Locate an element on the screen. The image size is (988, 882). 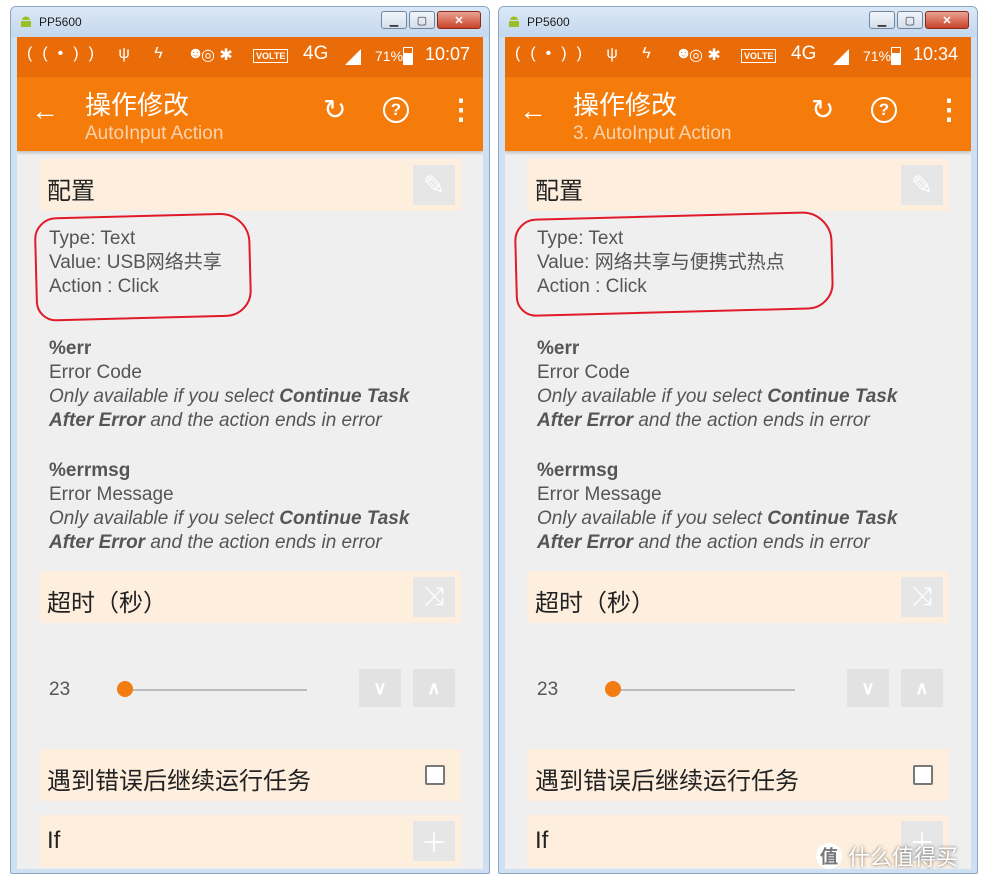
config-value: Value: 网络共享与便携式热点 is located at coordinates (661, 262).